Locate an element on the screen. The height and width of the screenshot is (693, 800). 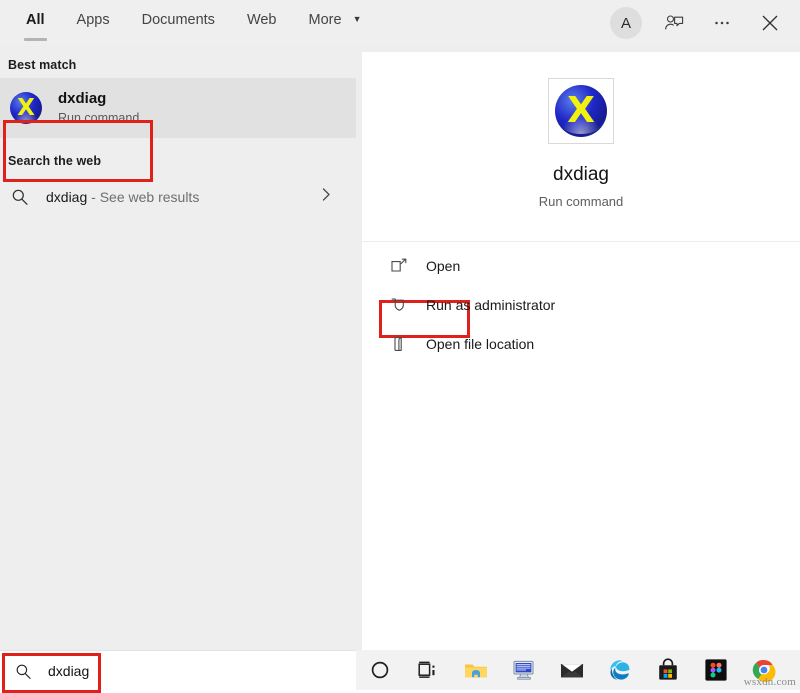
web-result-row: dxdiag - See web results is located at coordinates (178, 197).